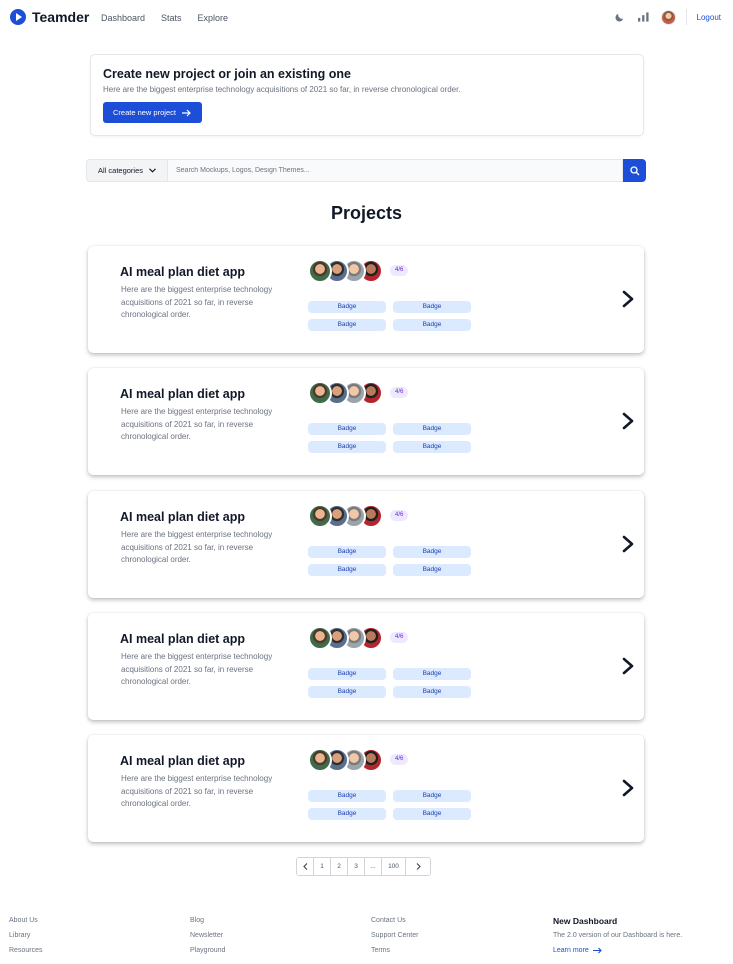  What do you see at coordinates (18, 17) in the screenshot?
I see `play-logo-icon` at bounding box center [18, 17].